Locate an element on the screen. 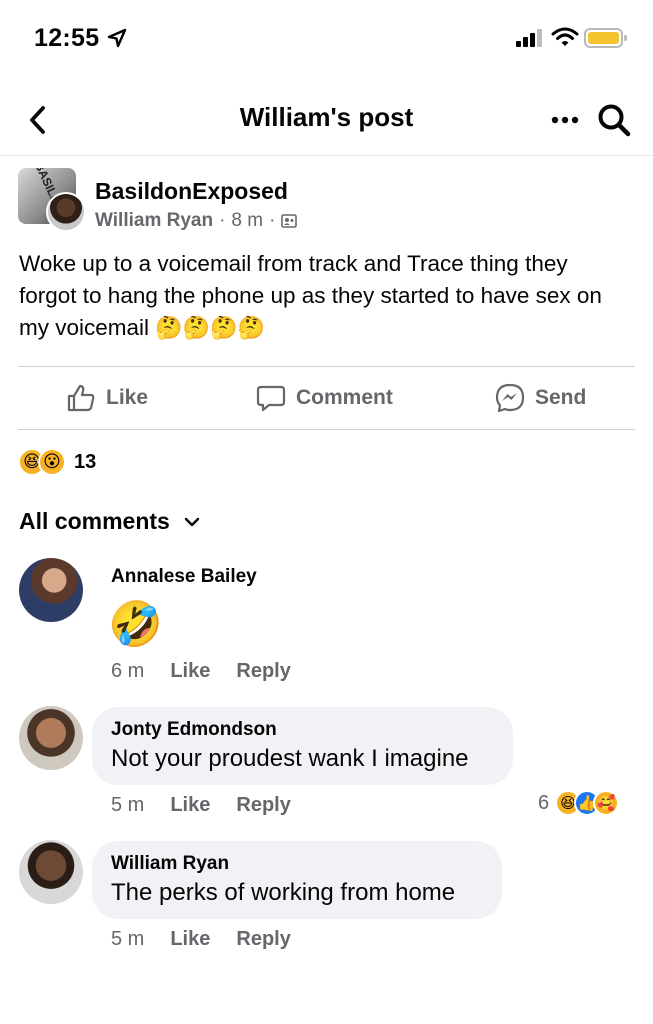 Image resolution: width=653 pixels, height=1024 pixels. search-icon is located at coordinates (614, 120).